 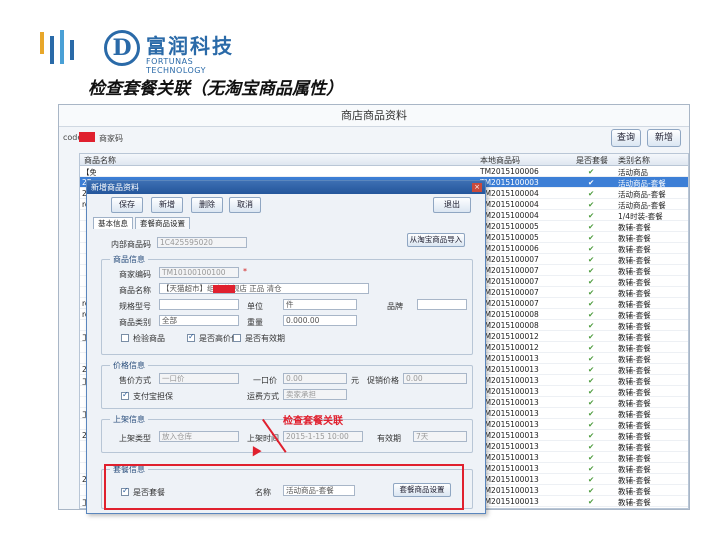 What do you see at coordinates (127, 205) in the screenshot?
I see `save-button: 保存` at bounding box center [127, 205].